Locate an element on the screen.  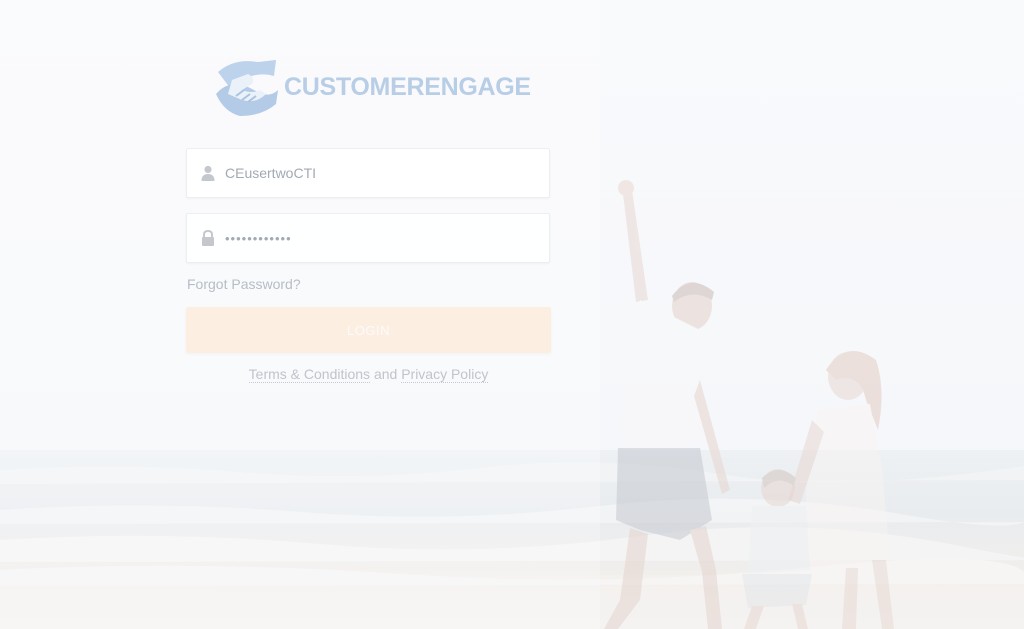
forgot-password-link: Forgot Password? is located at coordinates (244, 284).